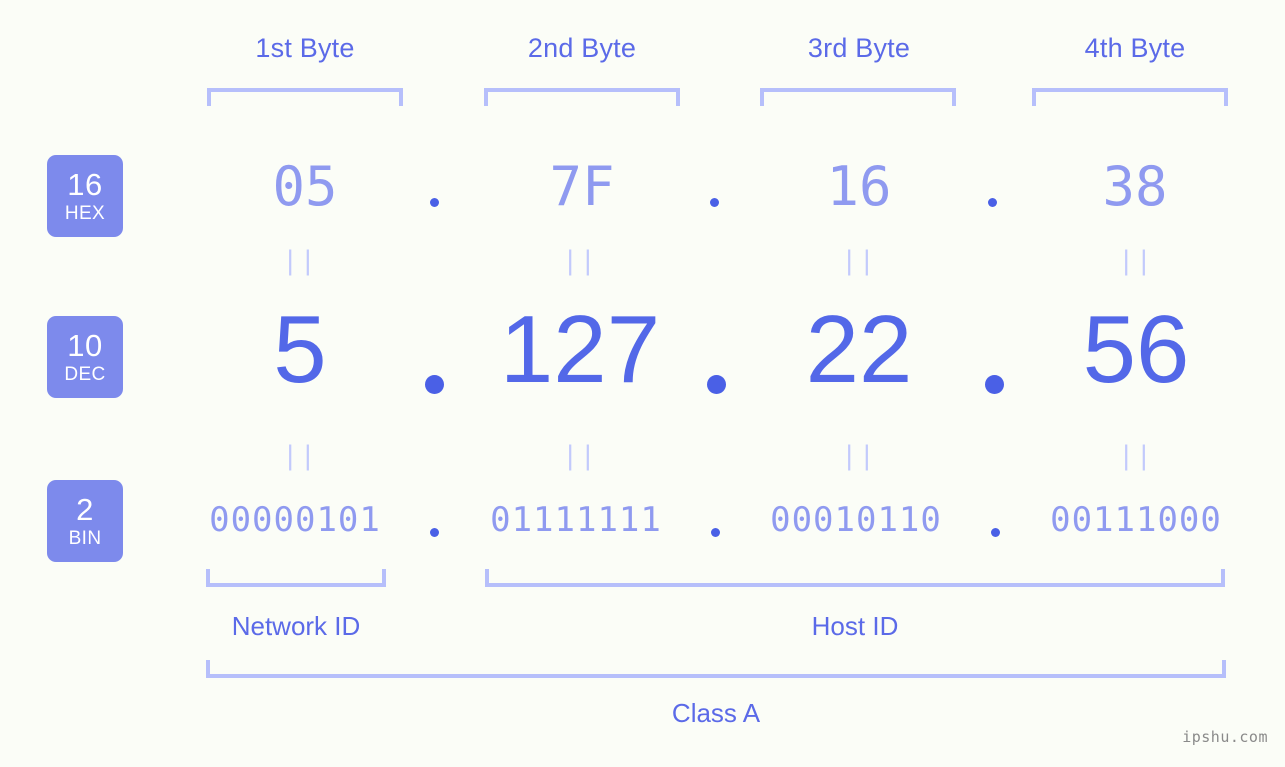 This screenshot has width=1285, height=767. I want to click on row-badge-bin: 2 BIN, so click(85, 521).